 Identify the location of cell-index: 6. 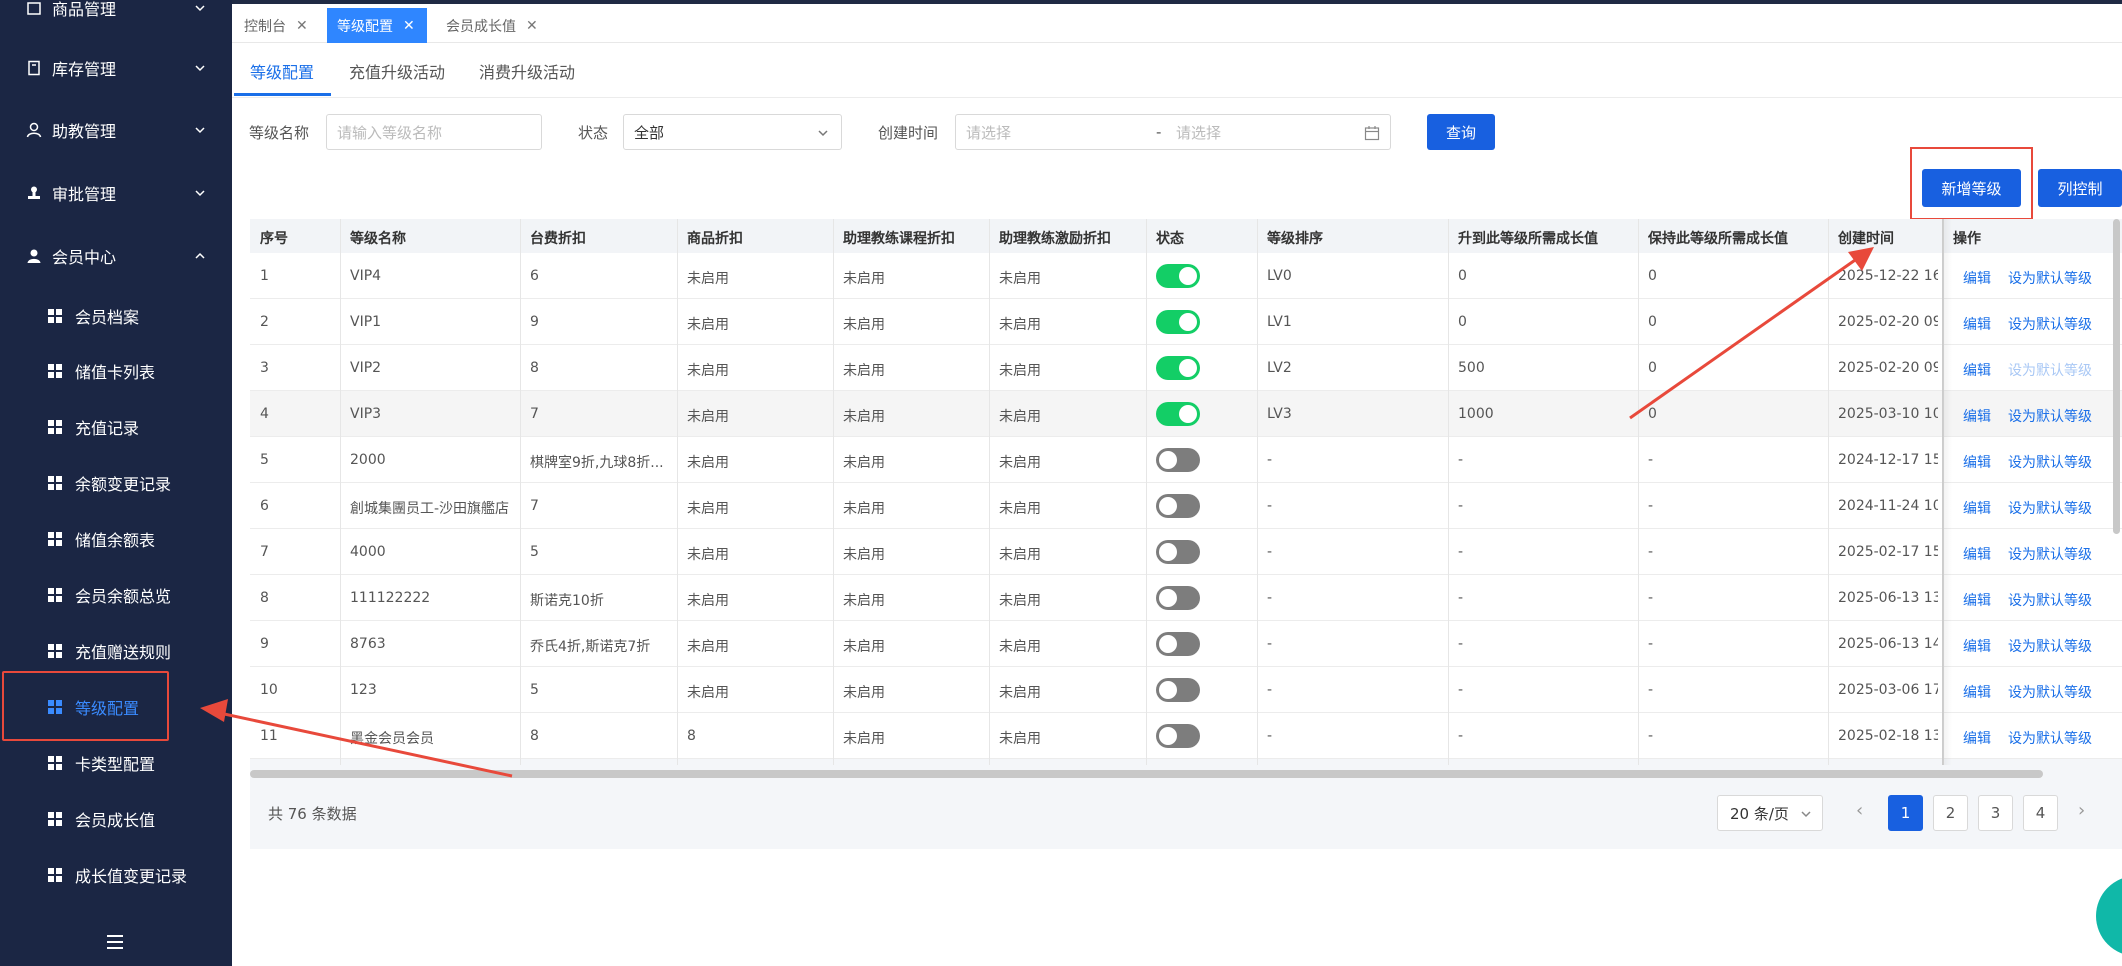
(264, 506).